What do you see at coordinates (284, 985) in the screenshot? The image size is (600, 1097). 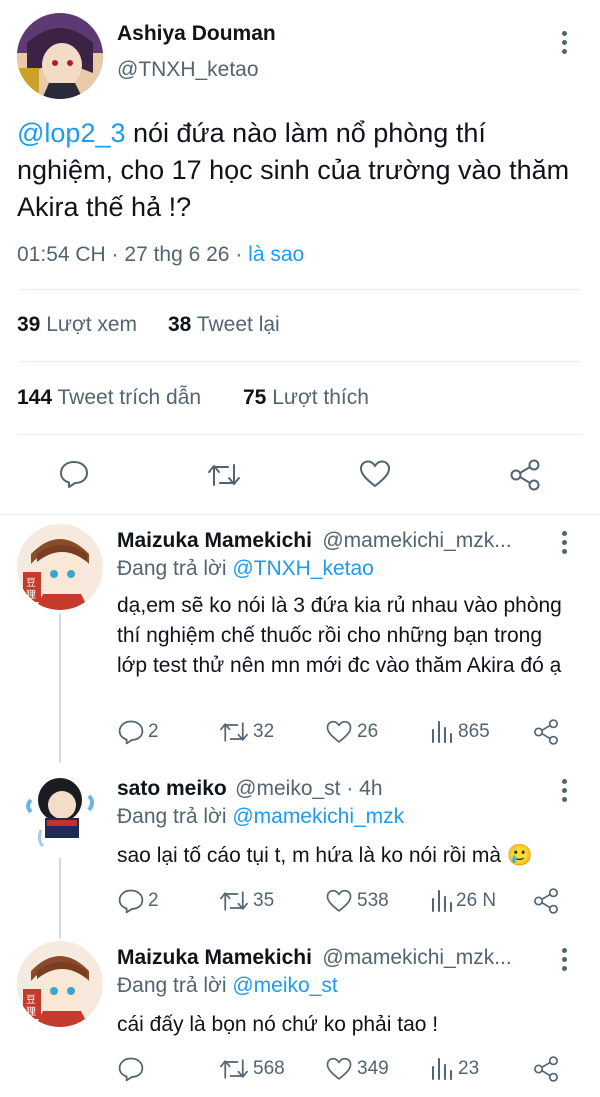 I see `replying-to-link: @meiko_st` at bounding box center [284, 985].